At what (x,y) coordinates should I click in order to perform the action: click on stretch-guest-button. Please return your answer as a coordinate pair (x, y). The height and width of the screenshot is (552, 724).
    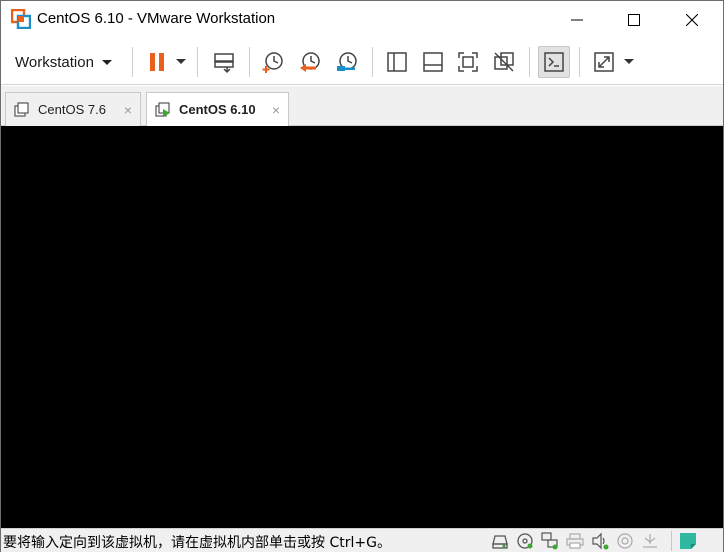
    Looking at the image, I should click on (604, 62).